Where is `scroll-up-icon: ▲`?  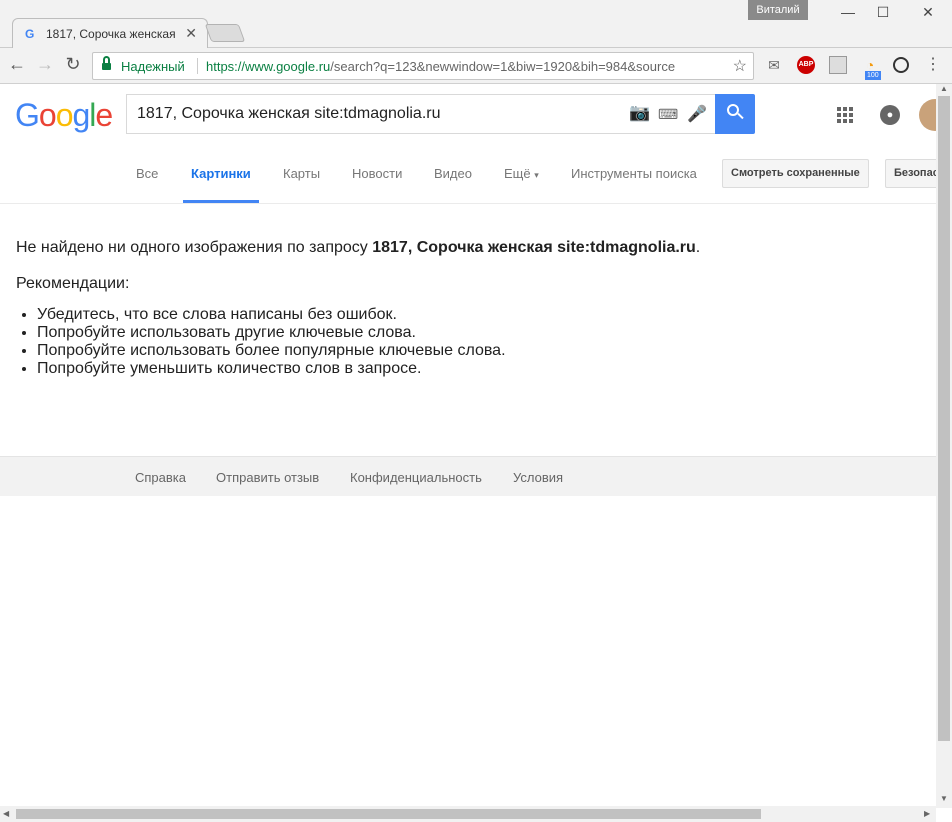 scroll-up-icon: ▲ is located at coordinates (944, 88).